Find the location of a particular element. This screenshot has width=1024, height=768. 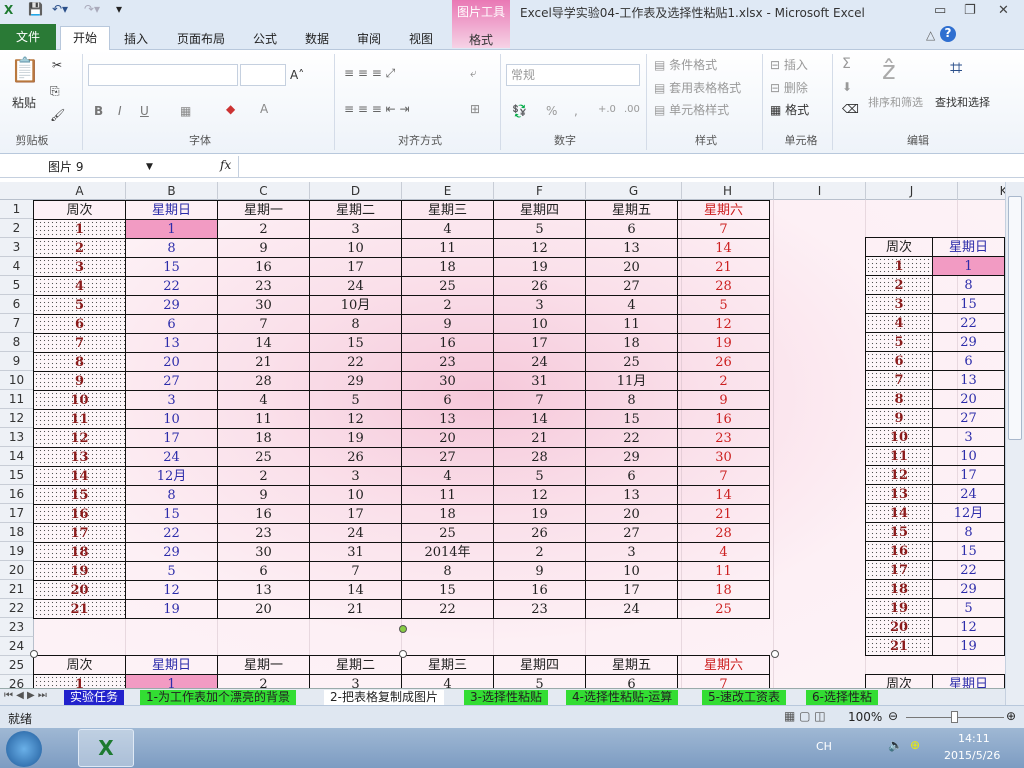

name-box: 图片 9 ▼ is located at coordinates (79, 167).